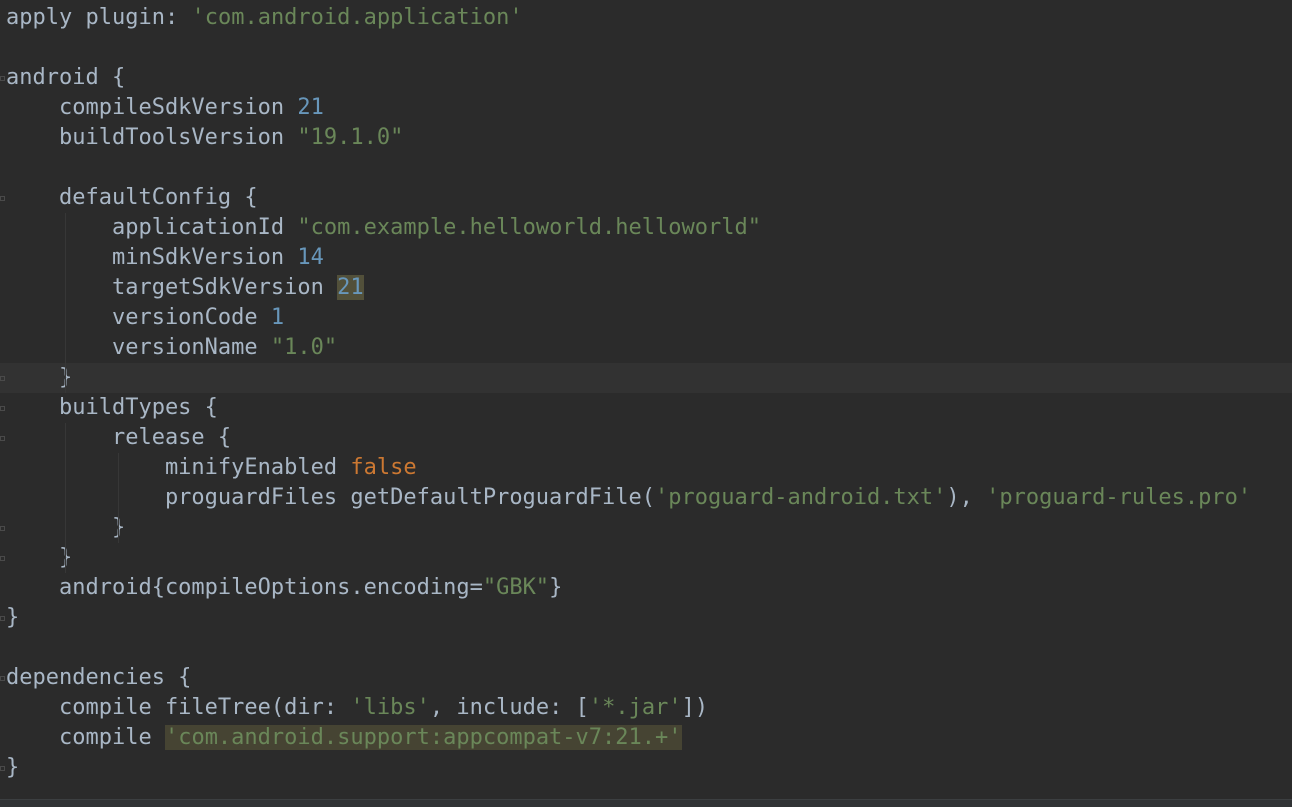  What do you see at coordinates (801, 497) in the screenshot?
I see `code-token: 'proguard-android.txt'` at bounding box center [801, 497].